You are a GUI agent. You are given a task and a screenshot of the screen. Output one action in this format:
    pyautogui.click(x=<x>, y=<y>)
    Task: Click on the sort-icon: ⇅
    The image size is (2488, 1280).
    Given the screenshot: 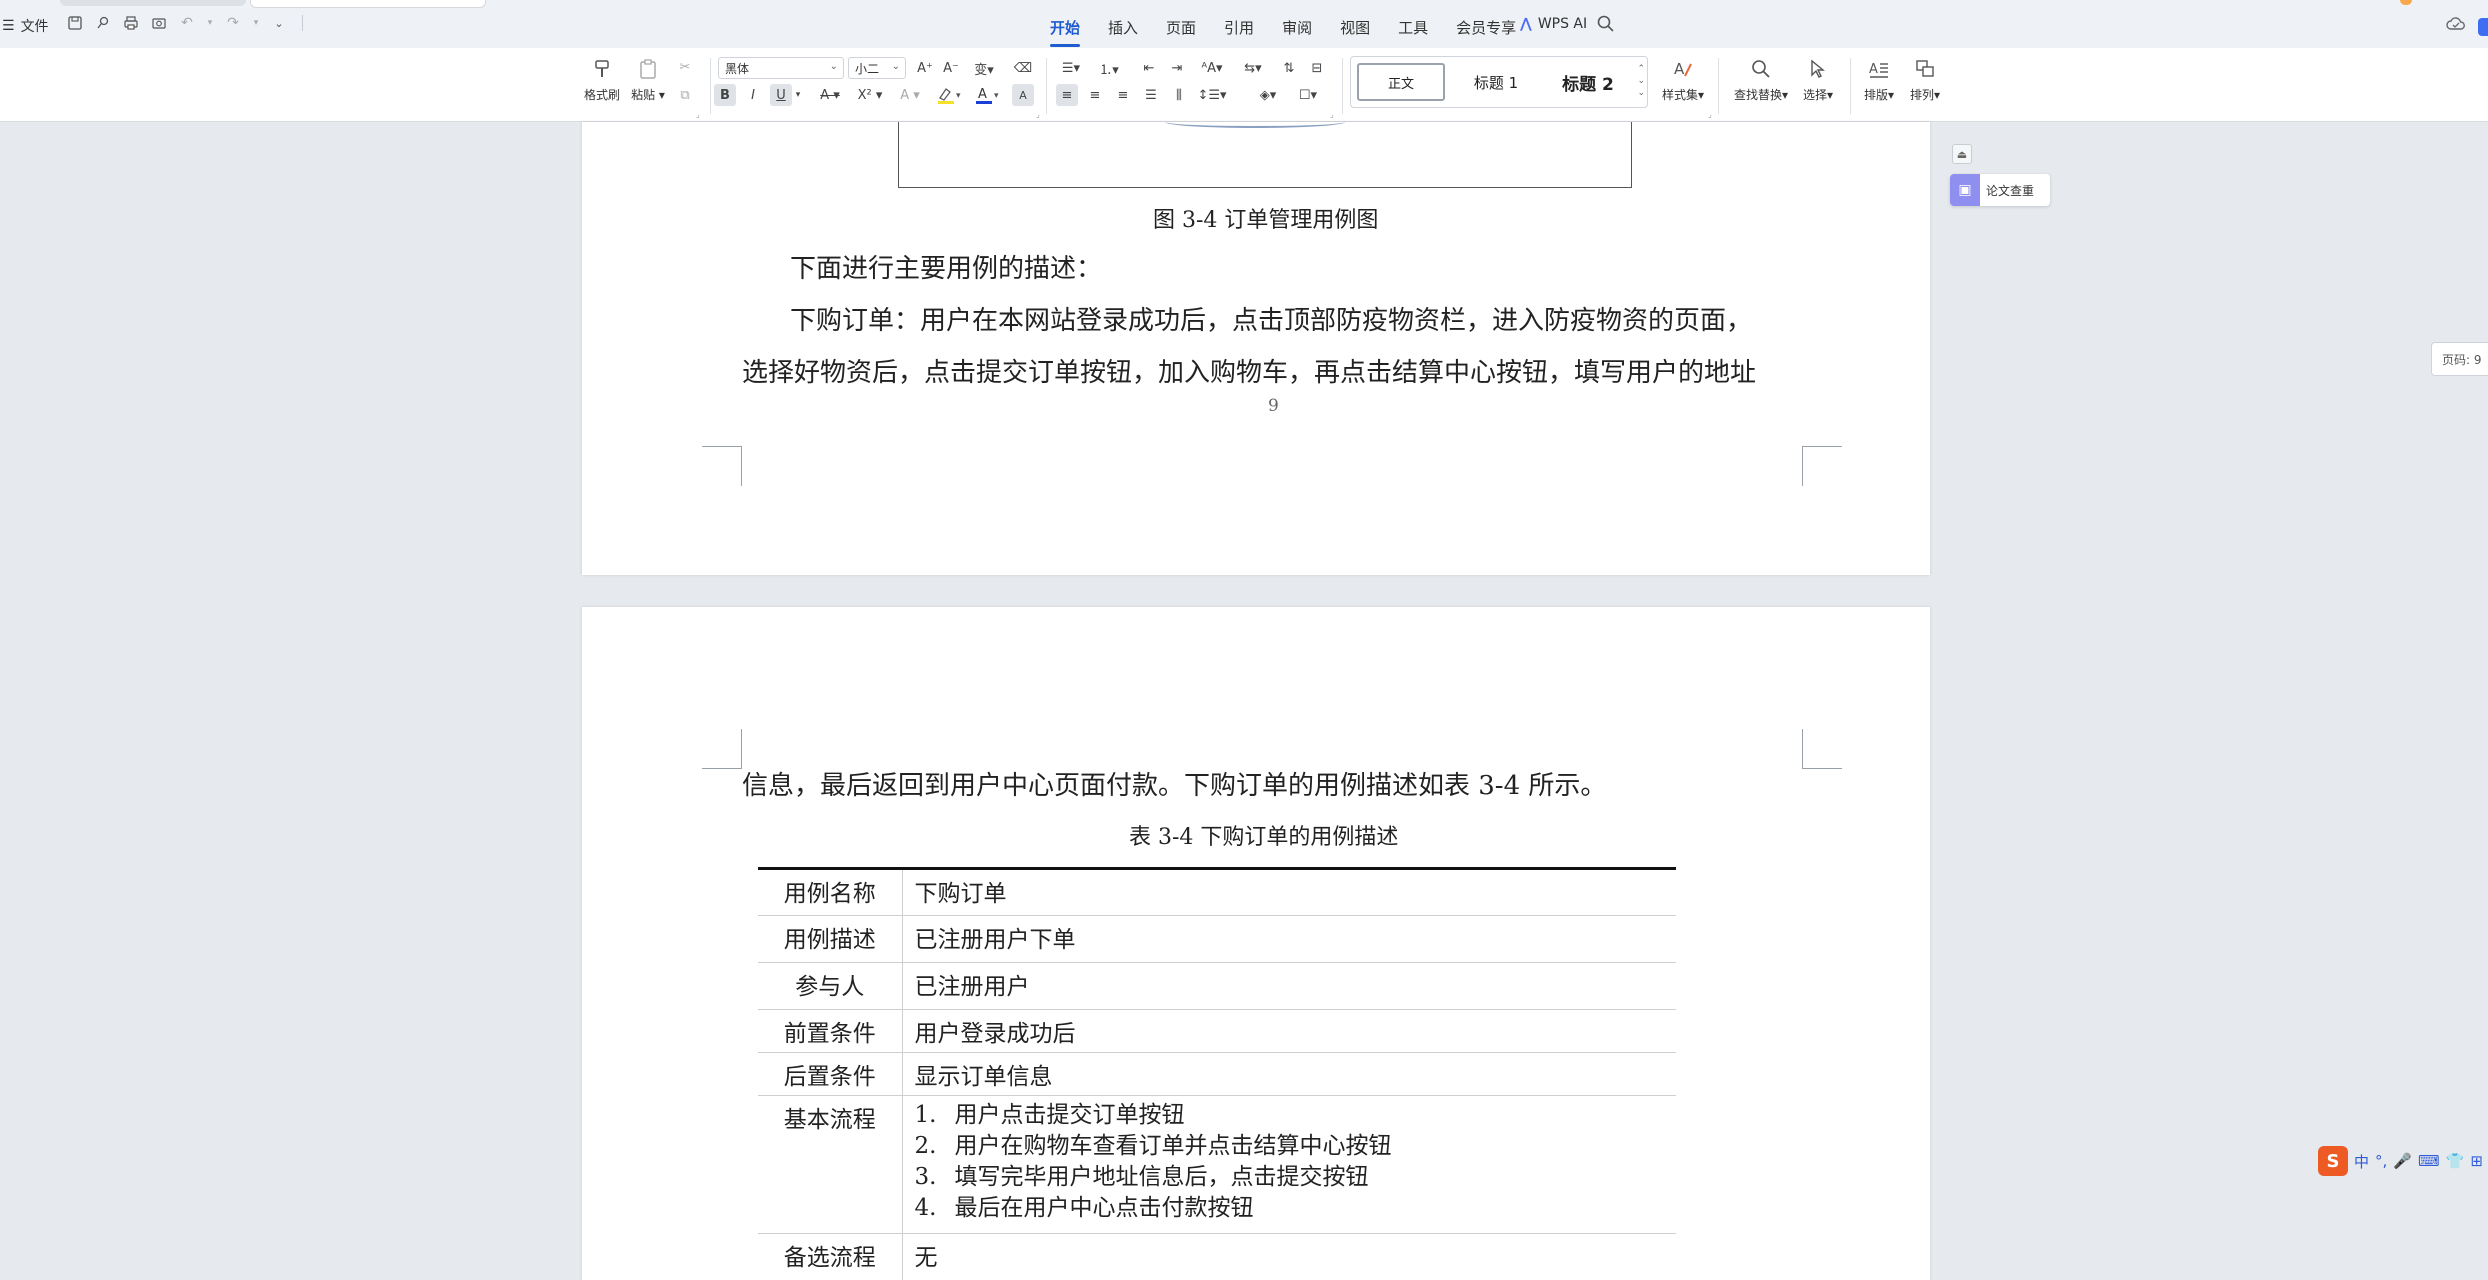 What is the action you would take?
    pyautogui.click(x=1289, y=68)
    